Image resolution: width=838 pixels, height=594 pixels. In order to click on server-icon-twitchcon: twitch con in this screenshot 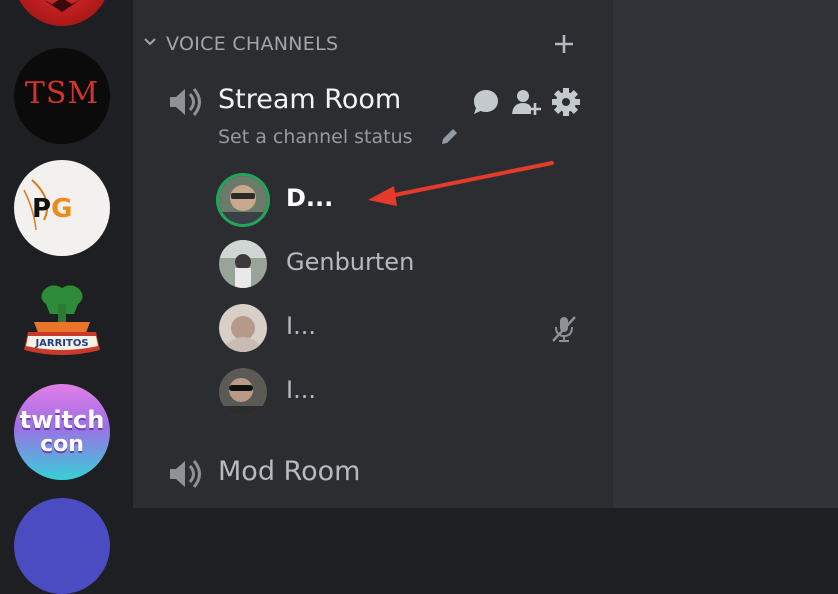, I will do `click(62, 432)`.